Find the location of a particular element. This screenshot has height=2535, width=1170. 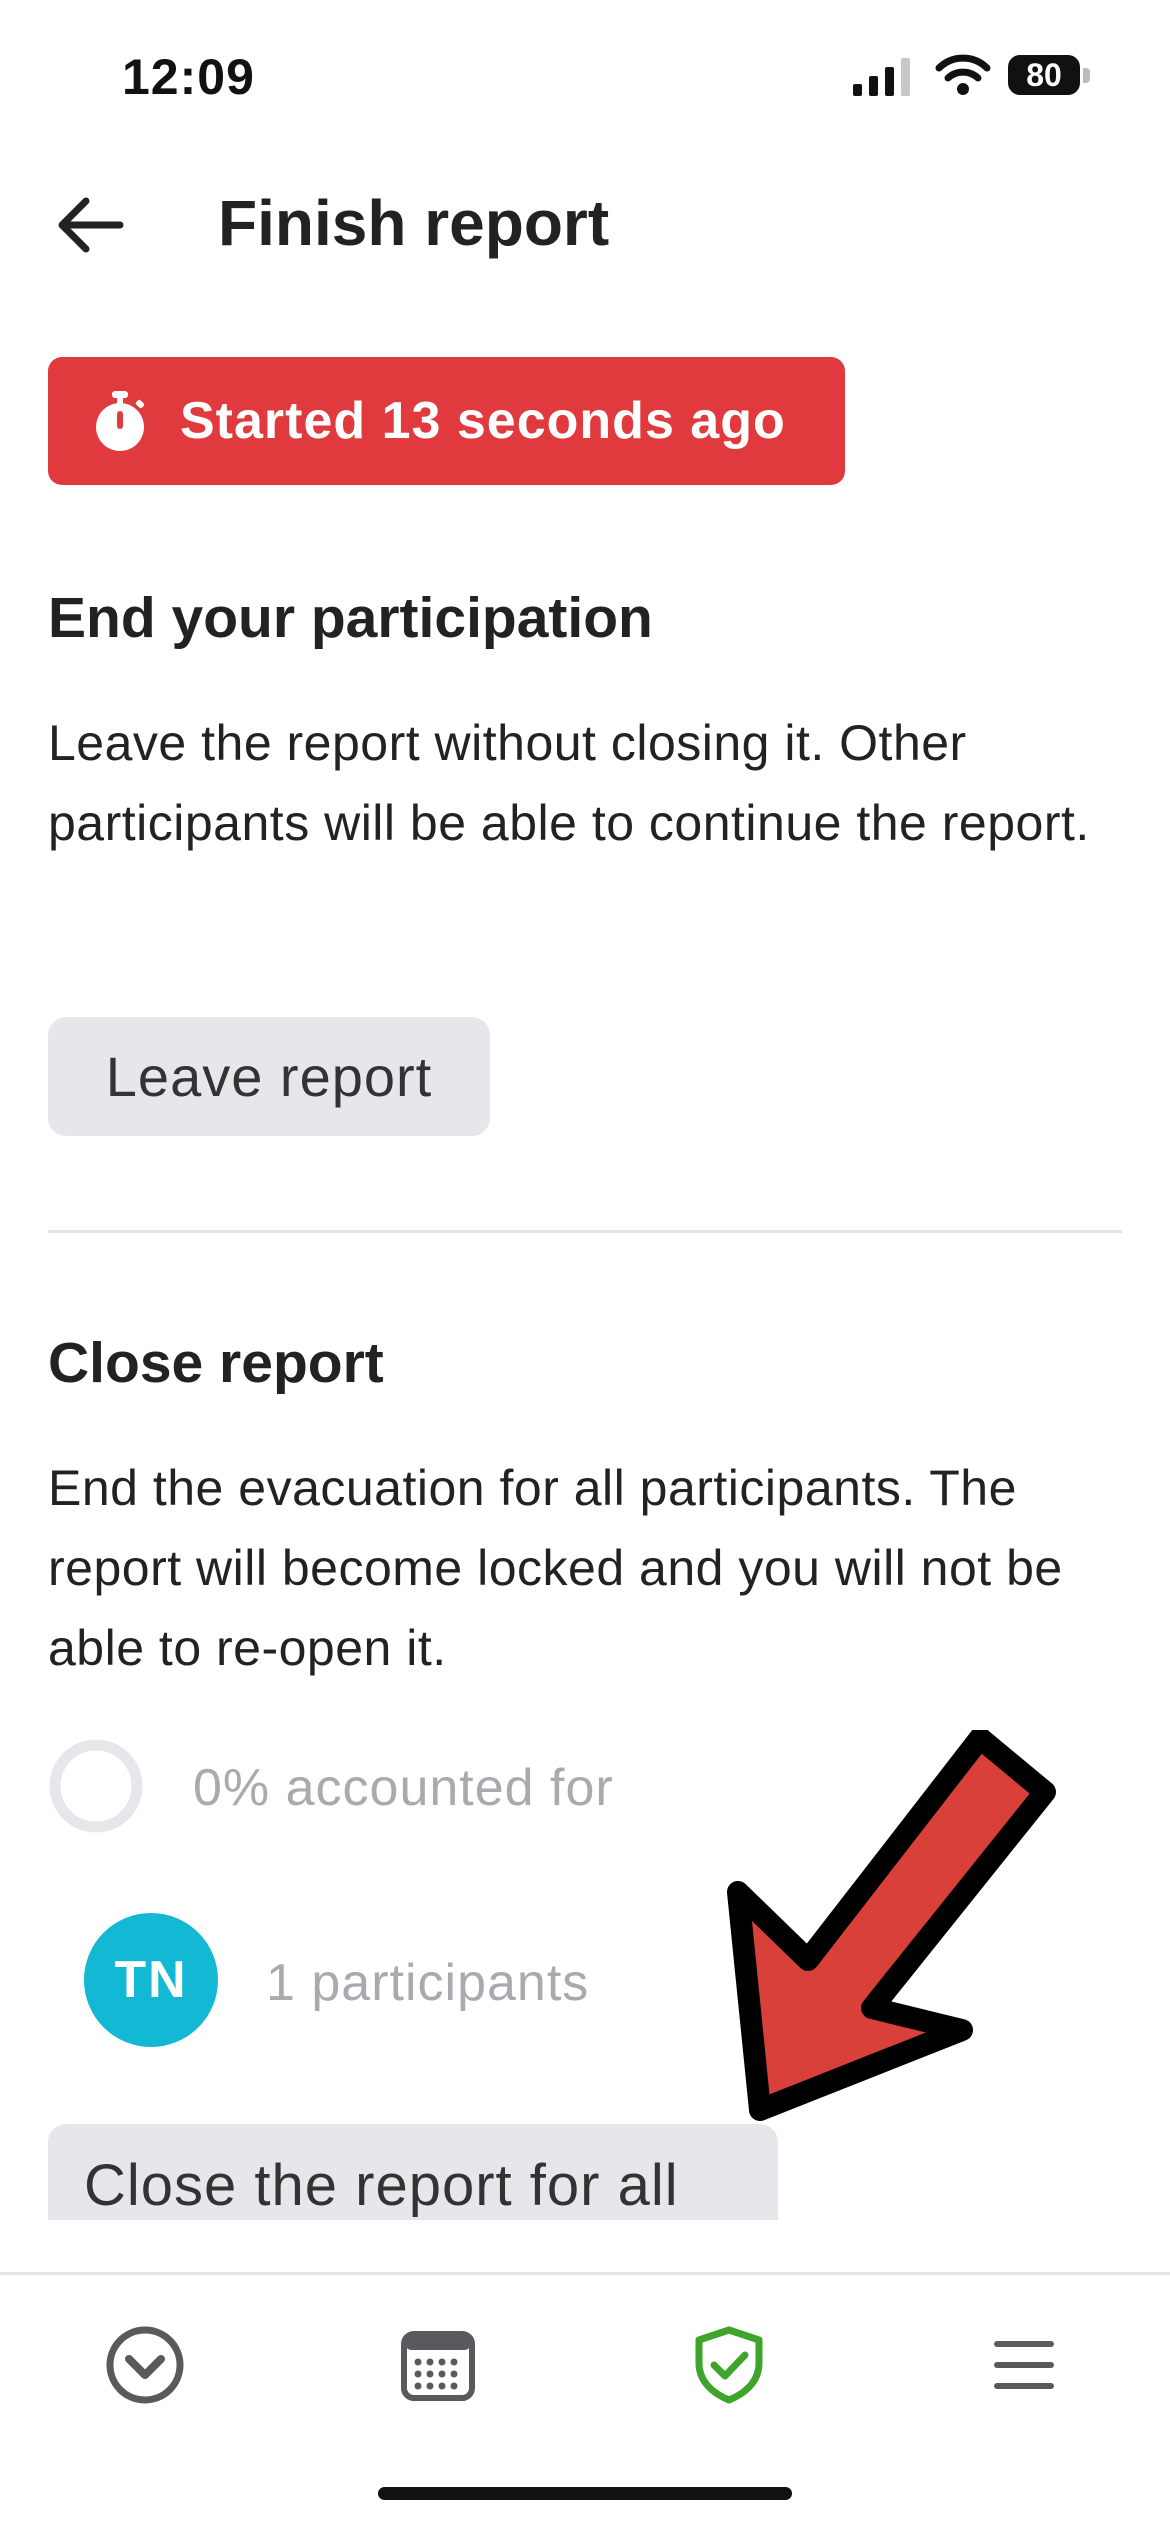

wifi-icon is located at coordinates (963, 74).